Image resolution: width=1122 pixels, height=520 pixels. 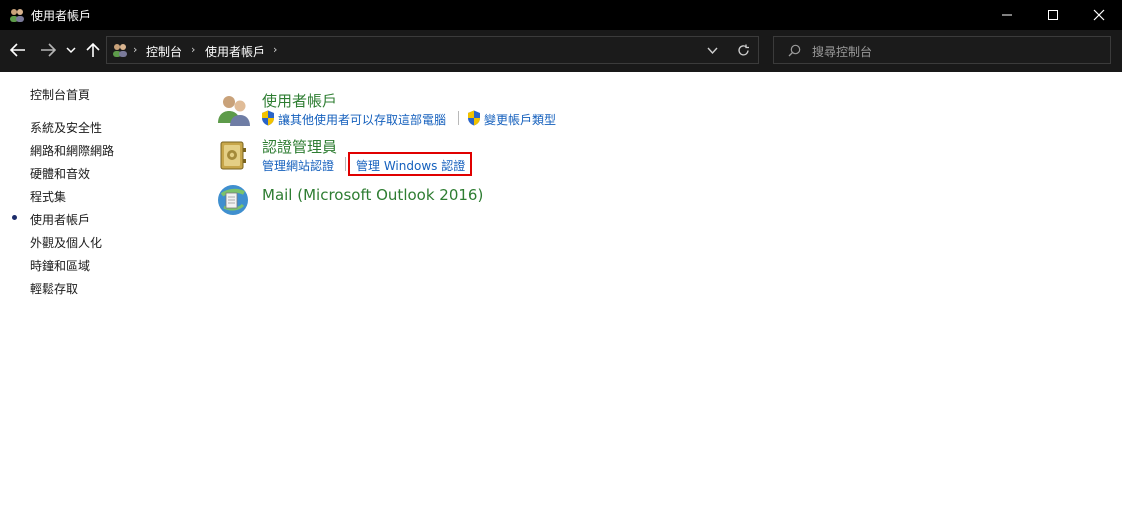 What do you see at coordinates (72, 150) in the screenshot?
I see `sidebar-item-network: 網路和網際網路` at bounding box center [72, 150].